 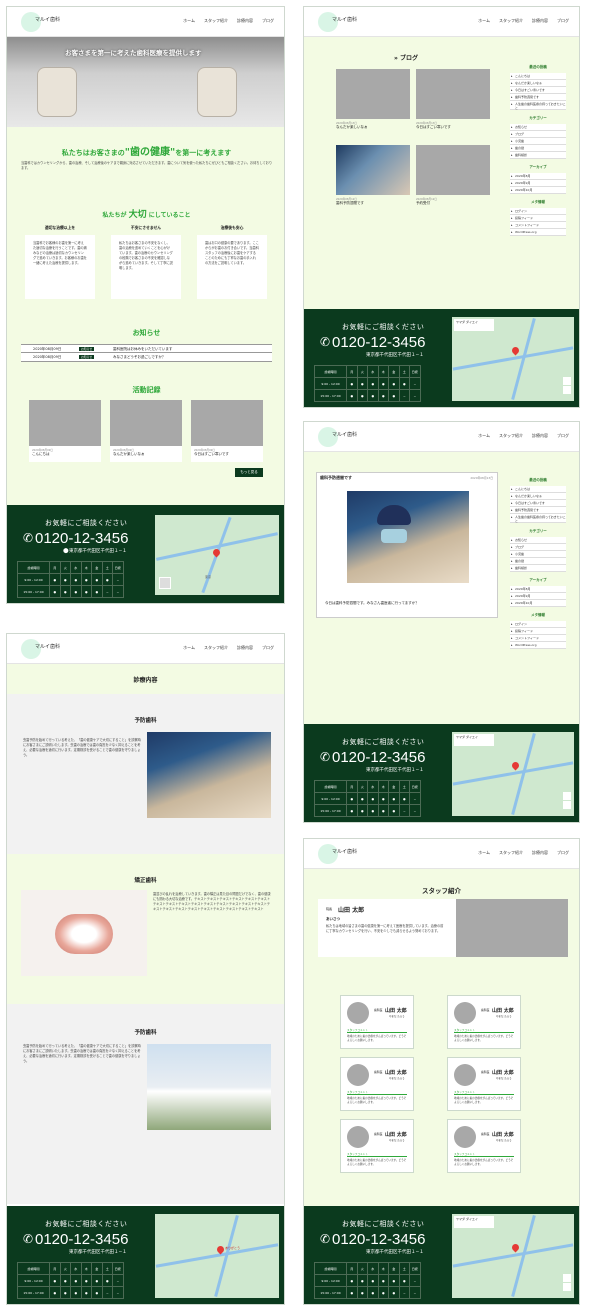 I want to click on phone-icon: ✆, so click(x=28, y=1239).